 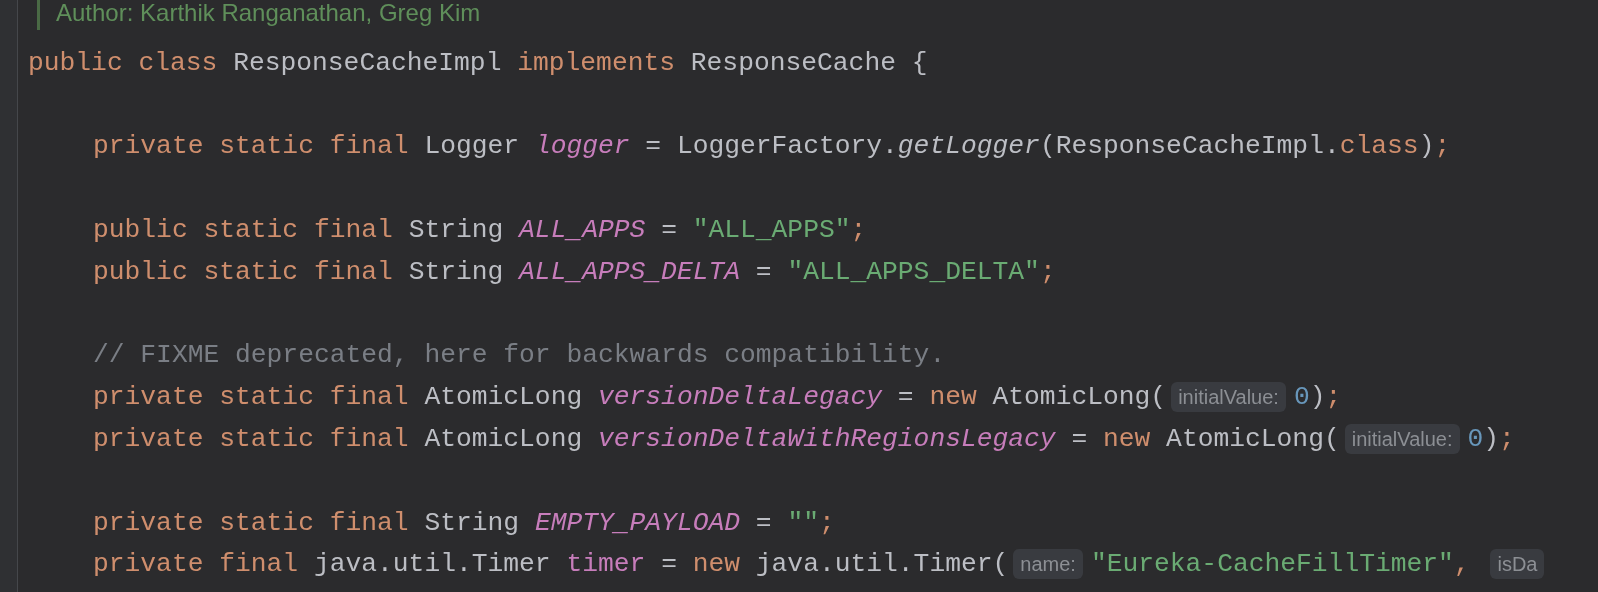 What do you see at coordinates (519, 355) in the screenshot?
I see `code-comment: // FIXME deprecated, here for backwards compatibility.` at bounding box center [519, 355].